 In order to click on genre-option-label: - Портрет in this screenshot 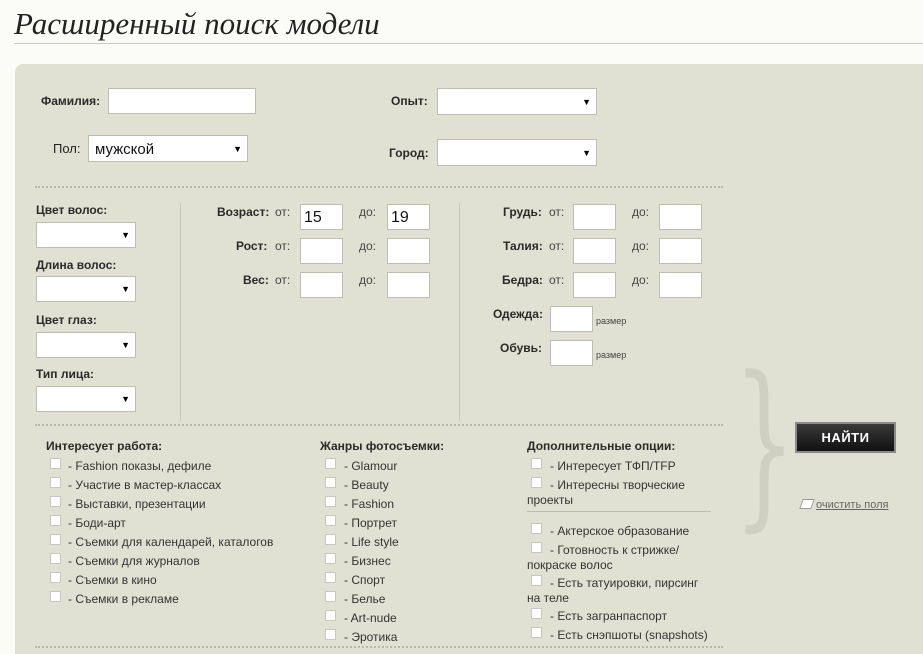, I will do `click(370, 523)`.